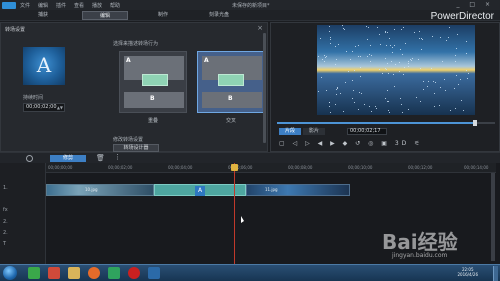 Image resolution: width=500 pixels, height=281 pixels. I want to click on powerdirector-icon, so click(154, 273).